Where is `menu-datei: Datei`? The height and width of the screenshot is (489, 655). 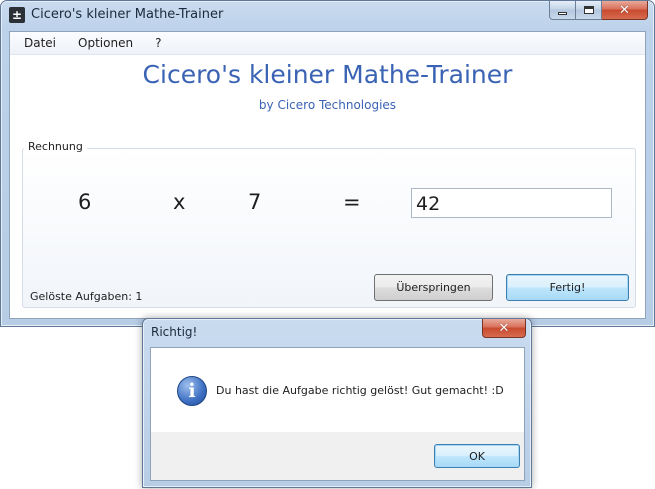 menu-datei: Datei is located at coordinates (37, 43).